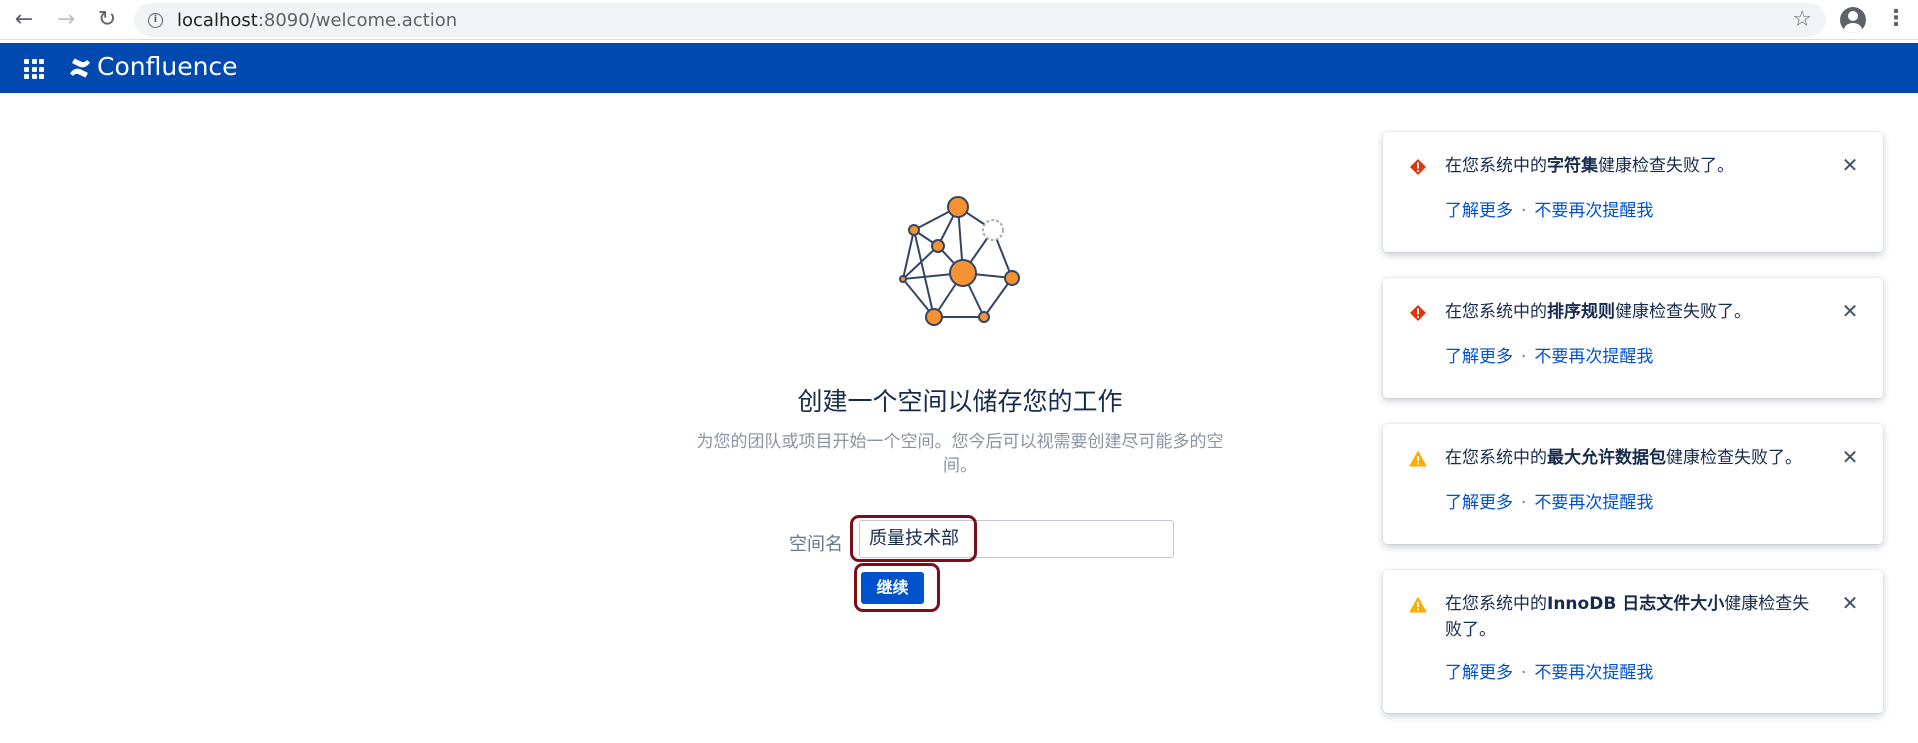 The width and height of the screenshot is (1918, 743). I want to click on address-bar: i localhost:8090/welcome.action ☆, so click(980, 20).